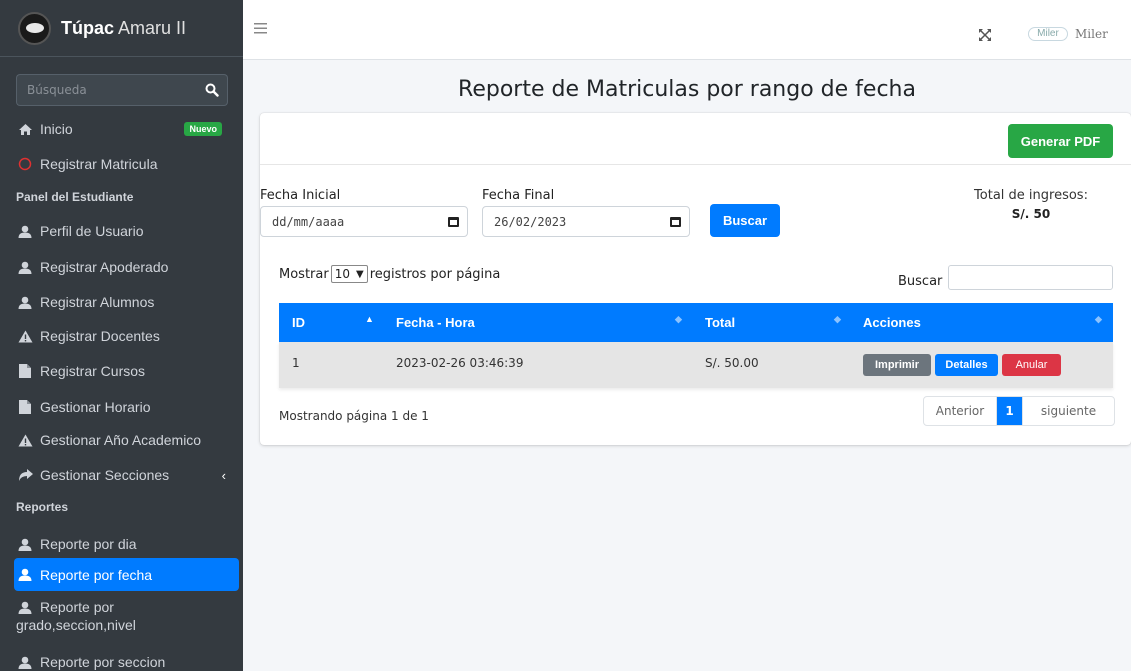 This screenshot has height=671, width=1131. I want to click on brand-title: Túpac Amaru II, so click(124, 27).